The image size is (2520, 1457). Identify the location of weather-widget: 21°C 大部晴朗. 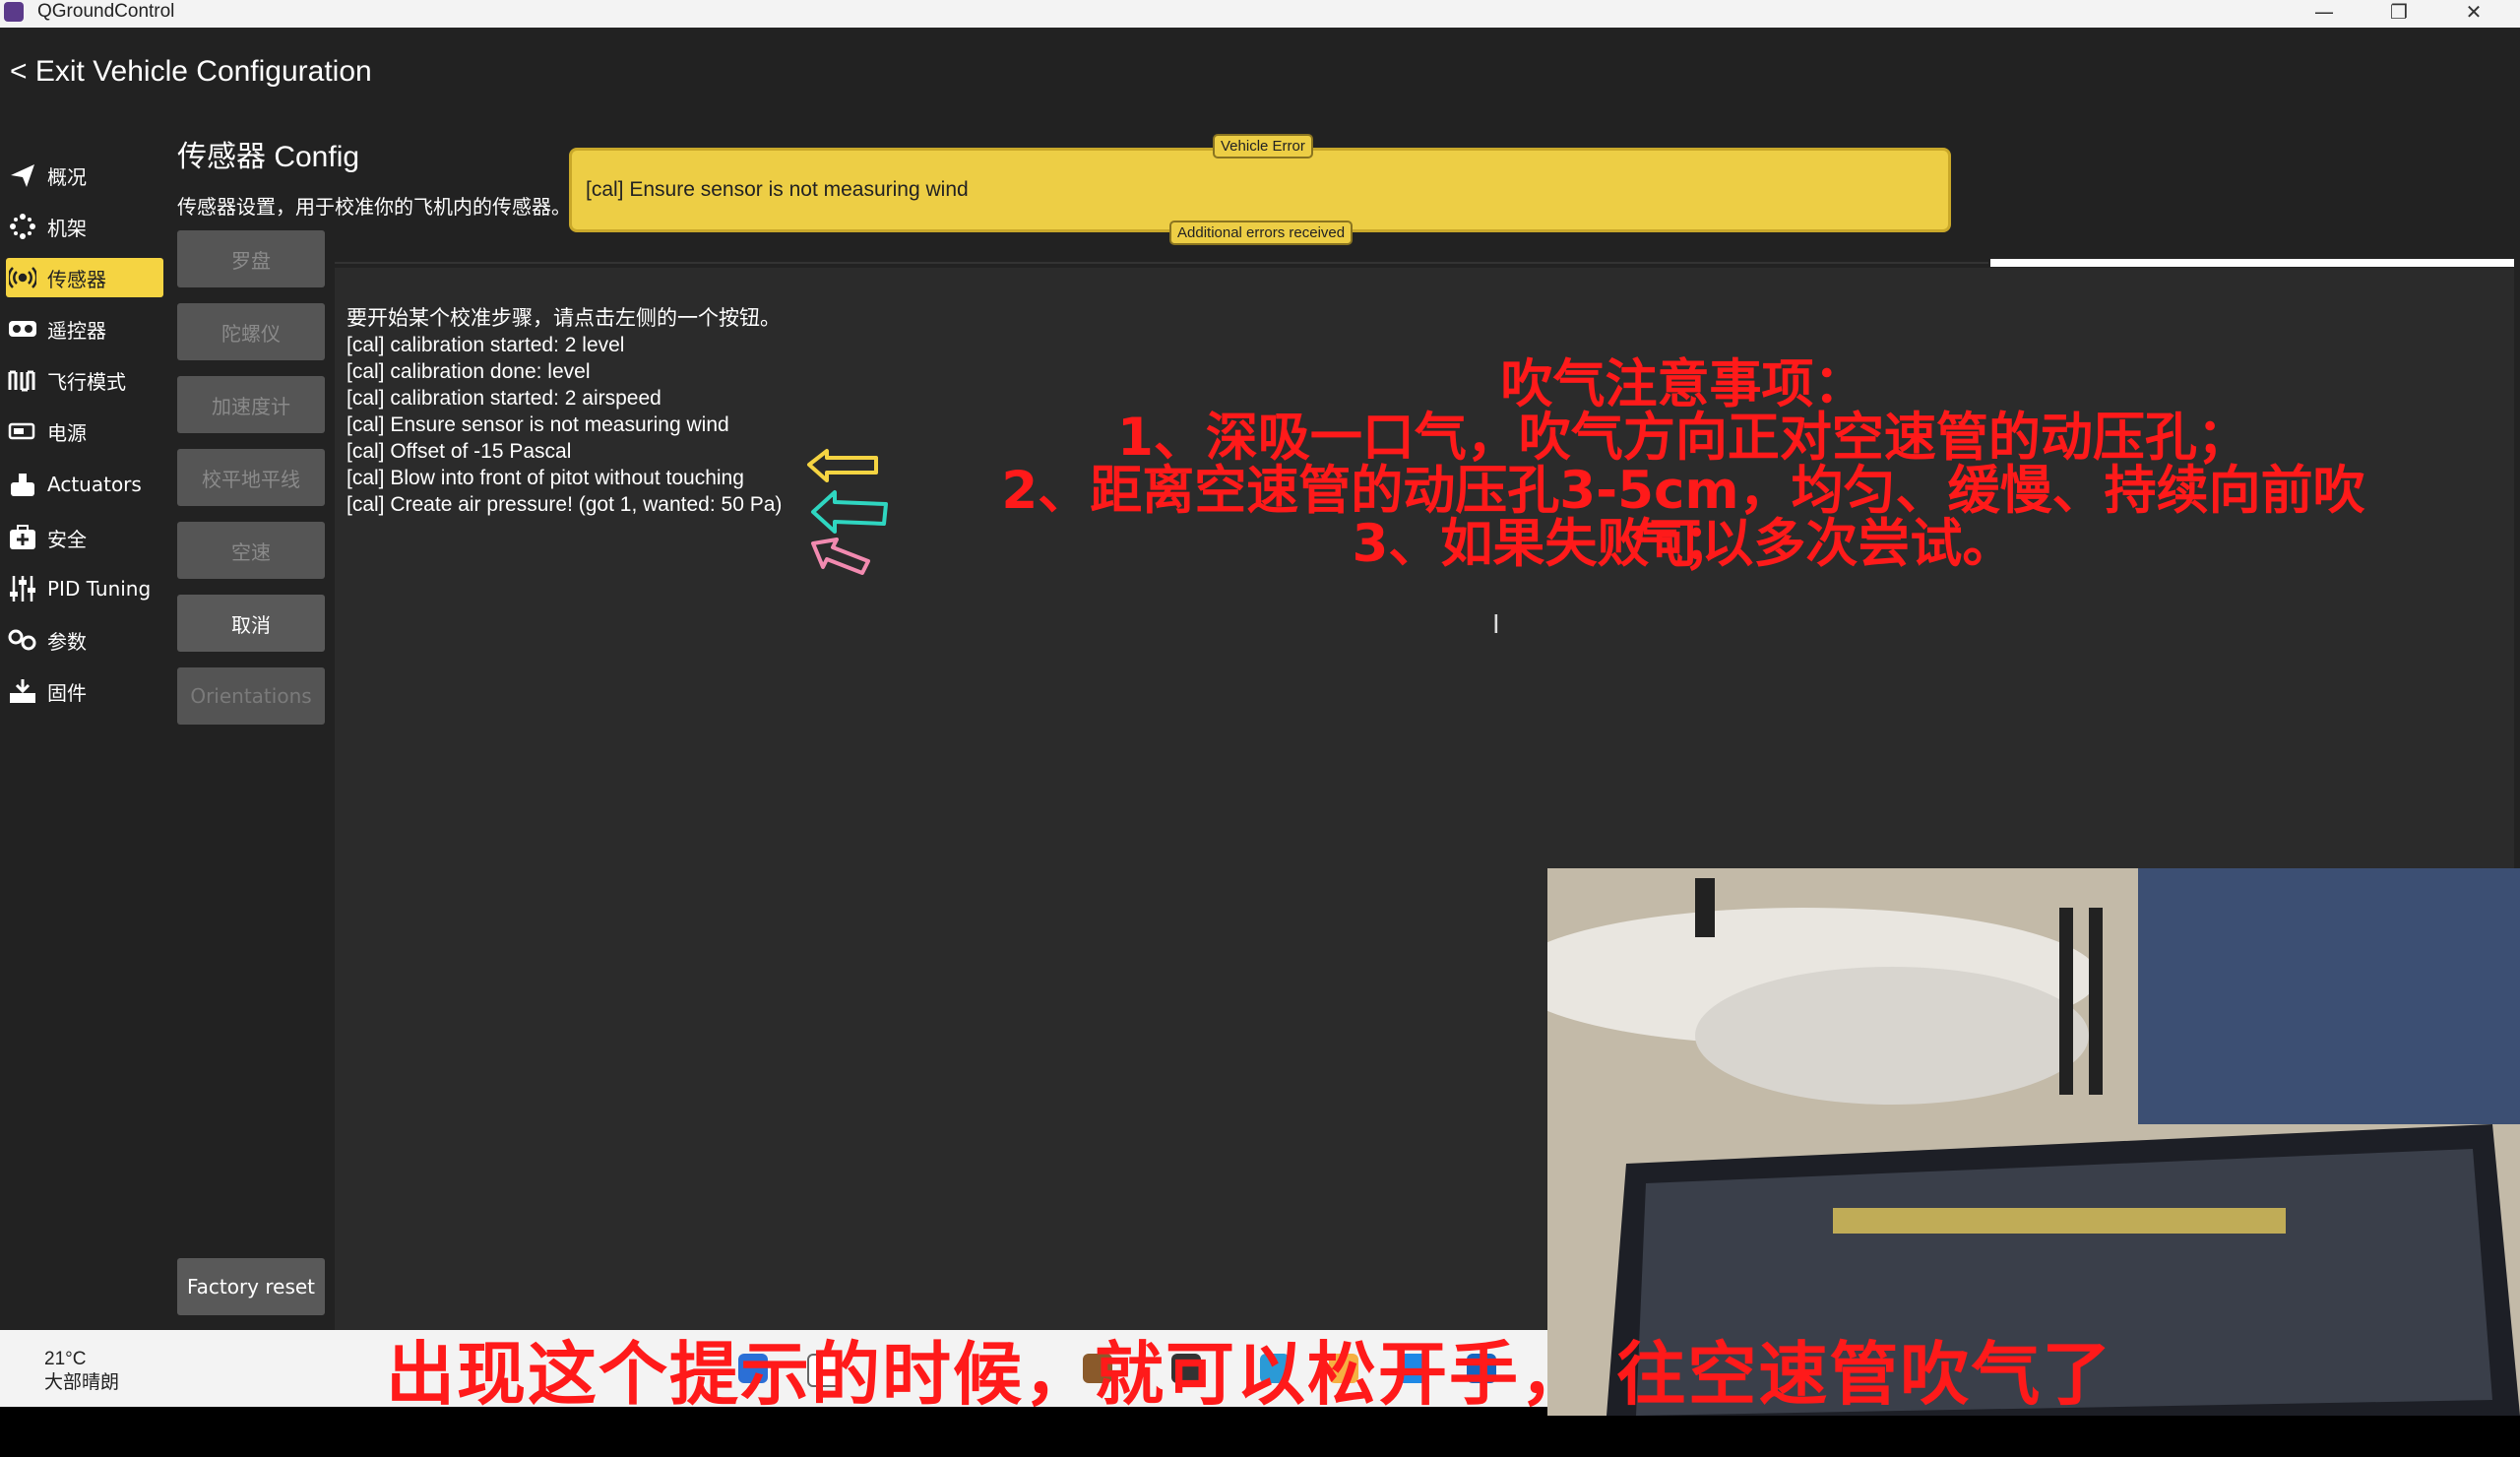
(81, 1371).